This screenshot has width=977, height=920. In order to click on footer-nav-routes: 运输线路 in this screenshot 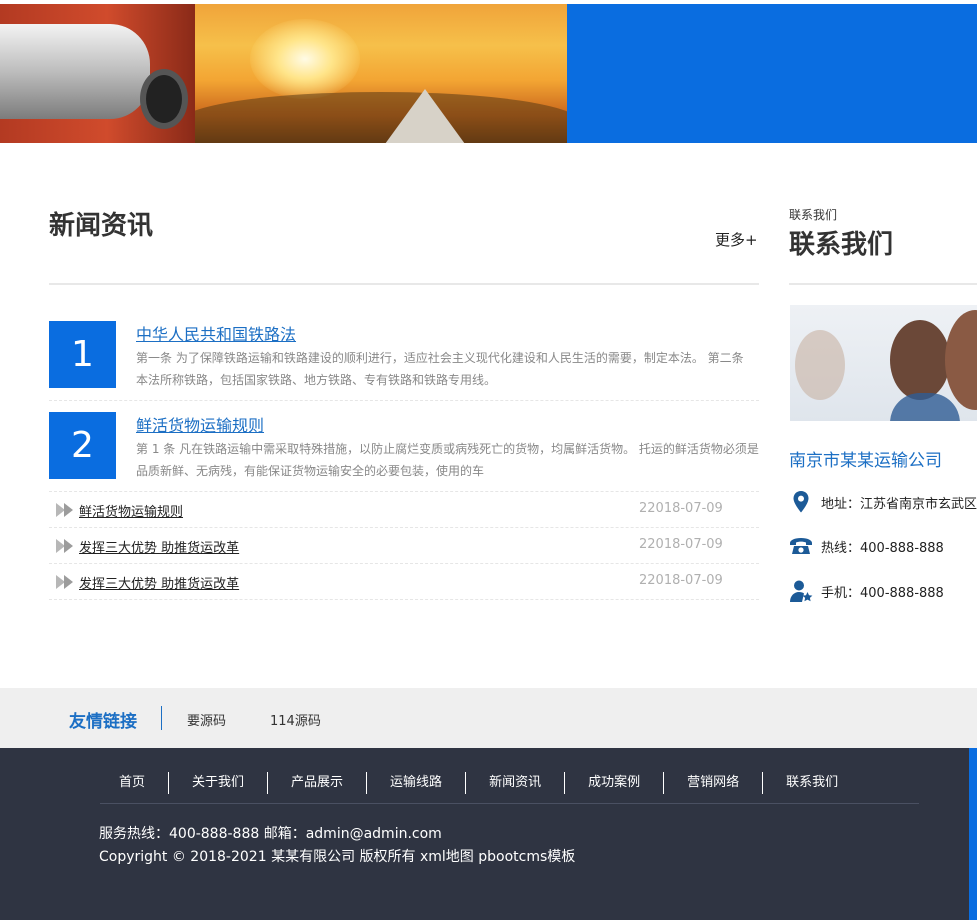, I will do `click(415, 783)`.